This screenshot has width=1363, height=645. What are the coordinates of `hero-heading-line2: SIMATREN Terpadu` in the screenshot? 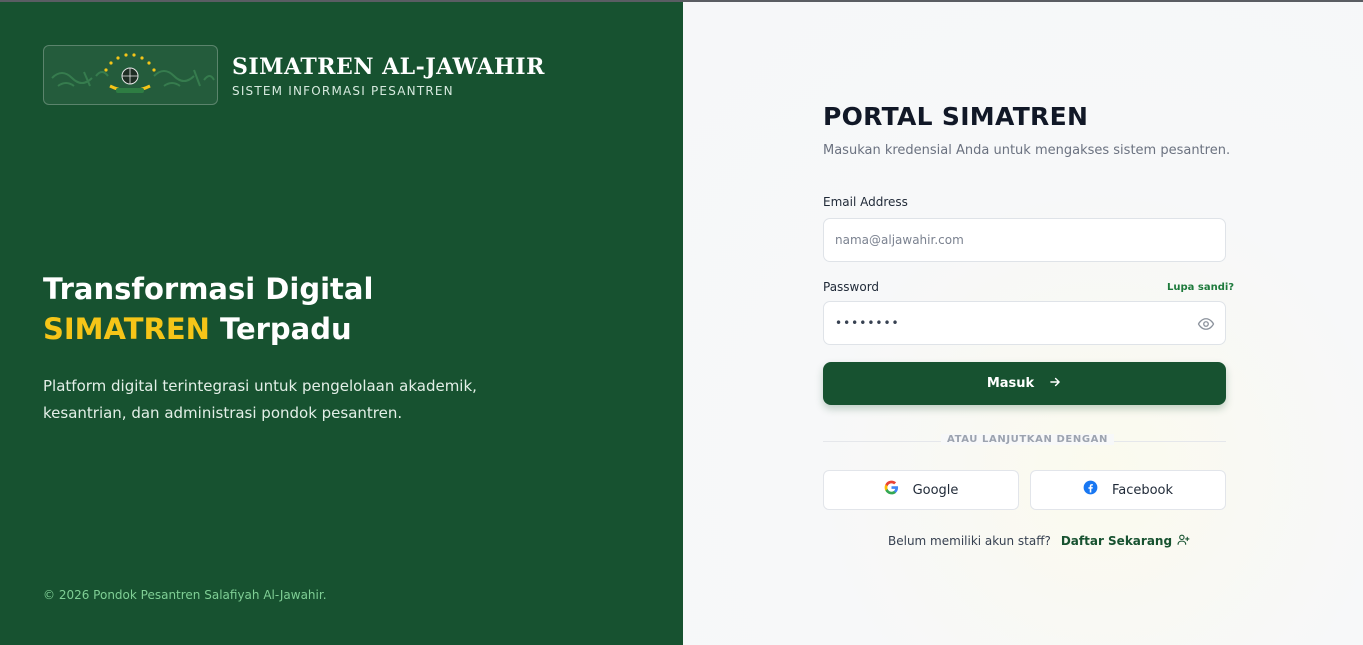 It's located at (197, 329).